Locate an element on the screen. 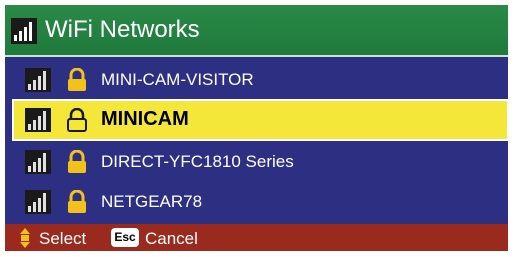 This screenshot has width=515, height=257. esc-key-icon: Esc is located at coordinates (125, 237).